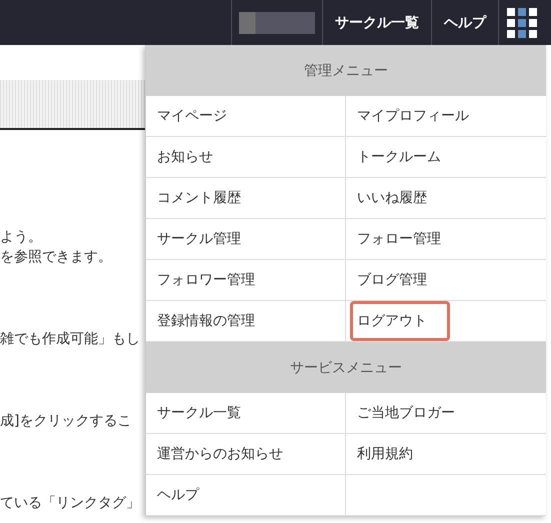  Describe the element at coordinates (199, 239) in the screenshot. I see `menu-item: サークル管理` at that location.